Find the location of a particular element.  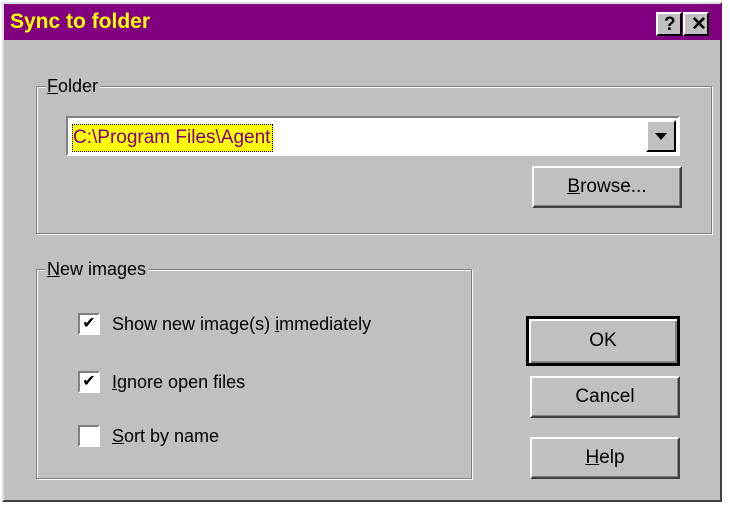

browse-mnemonic: B is located at coordinates (574, 186).